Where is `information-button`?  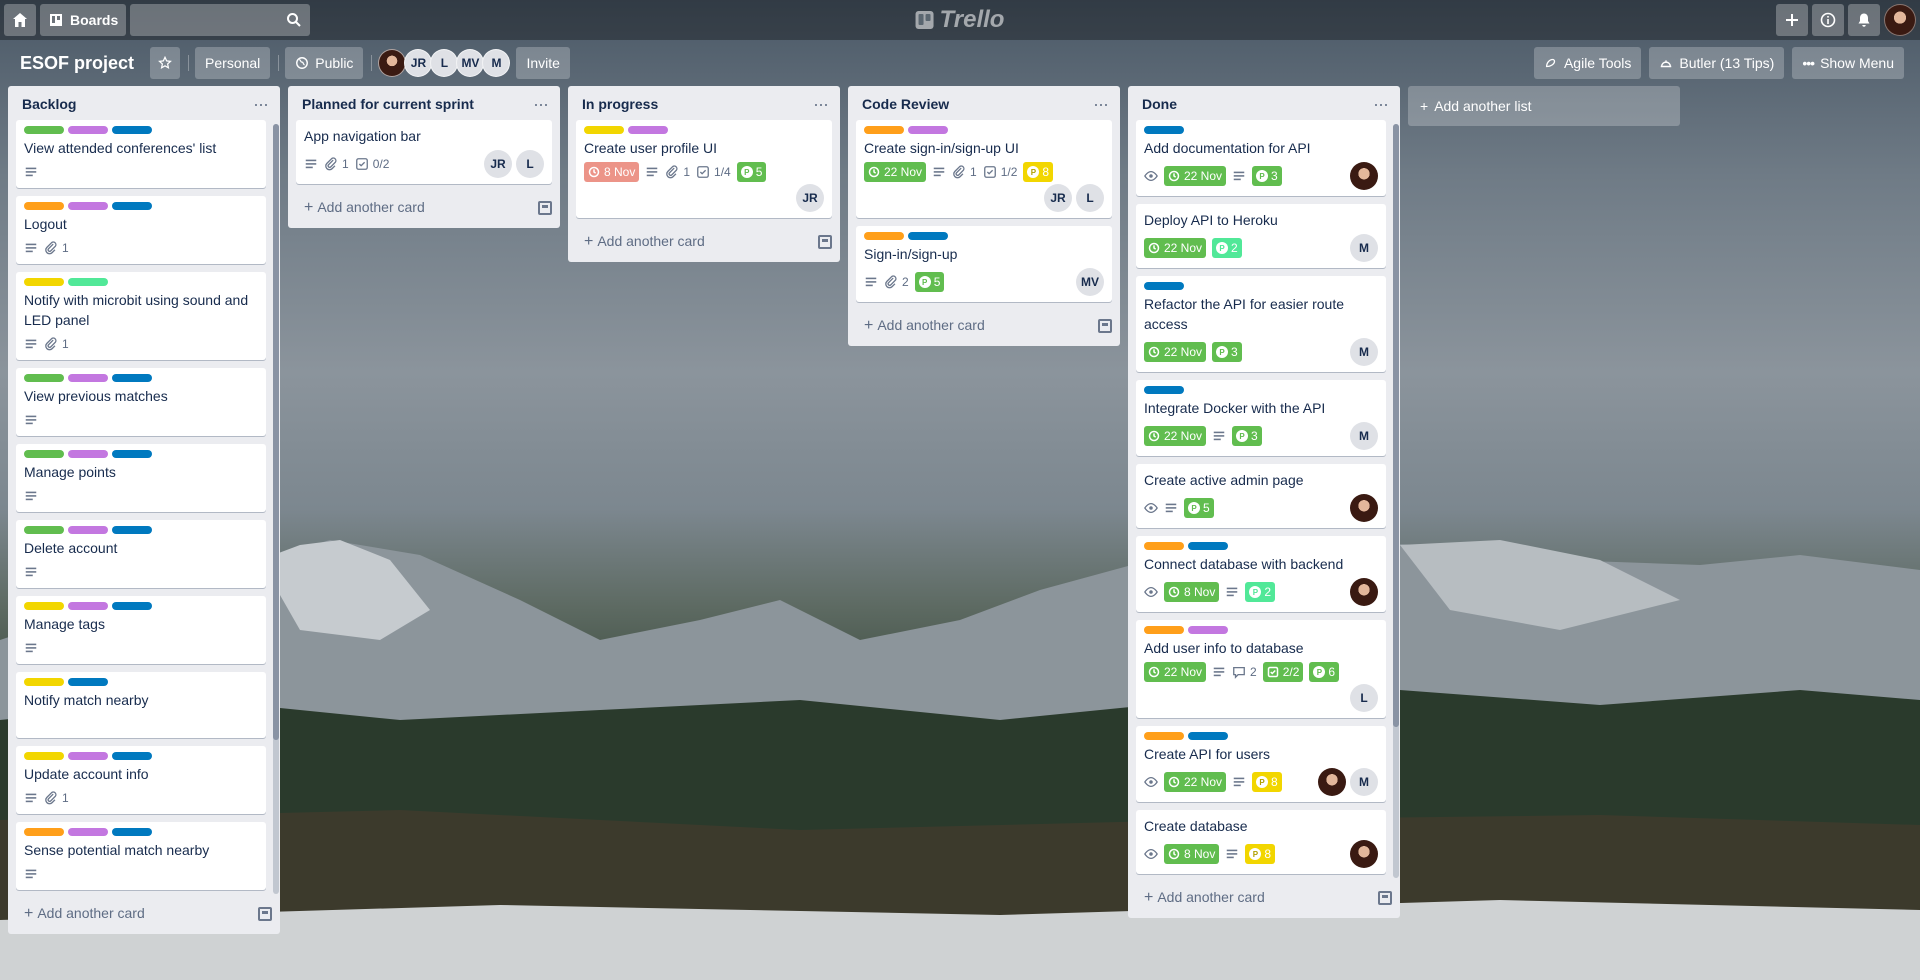 information-button is located at coordinates (1828, 20).